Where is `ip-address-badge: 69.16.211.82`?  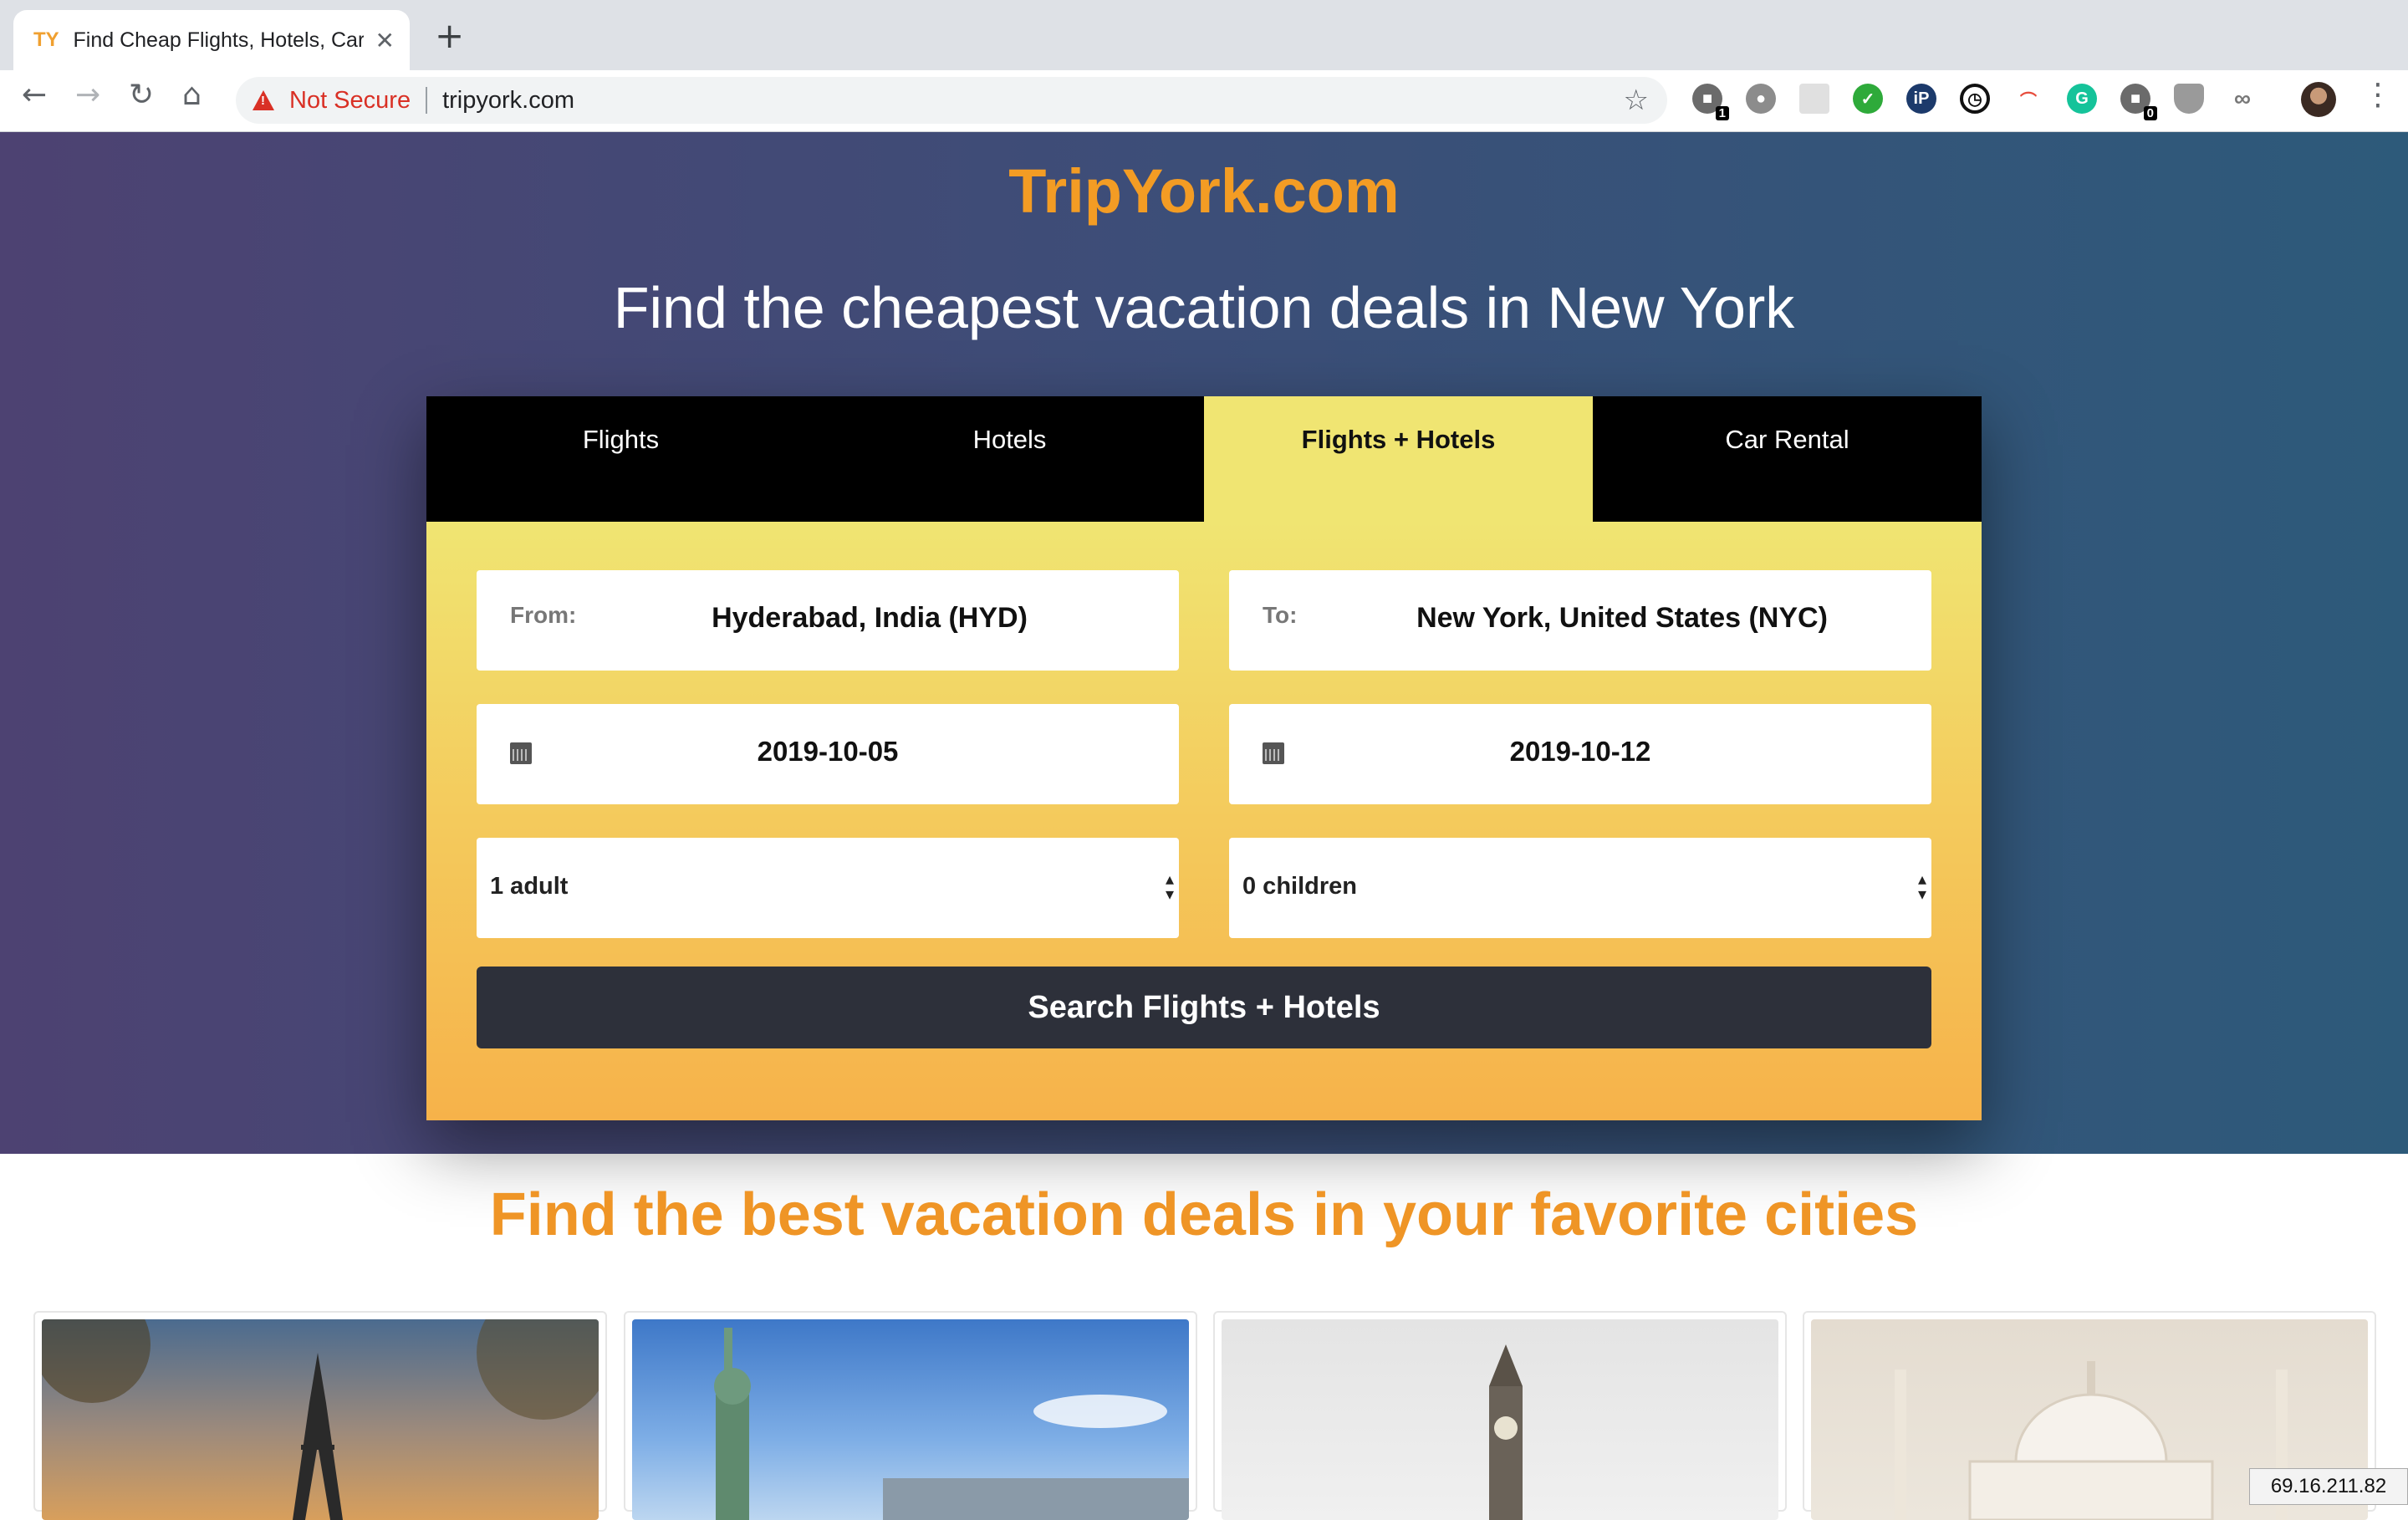 ip-address-badge: 69.16.211.82 is located at coordinates (2329, 1486).